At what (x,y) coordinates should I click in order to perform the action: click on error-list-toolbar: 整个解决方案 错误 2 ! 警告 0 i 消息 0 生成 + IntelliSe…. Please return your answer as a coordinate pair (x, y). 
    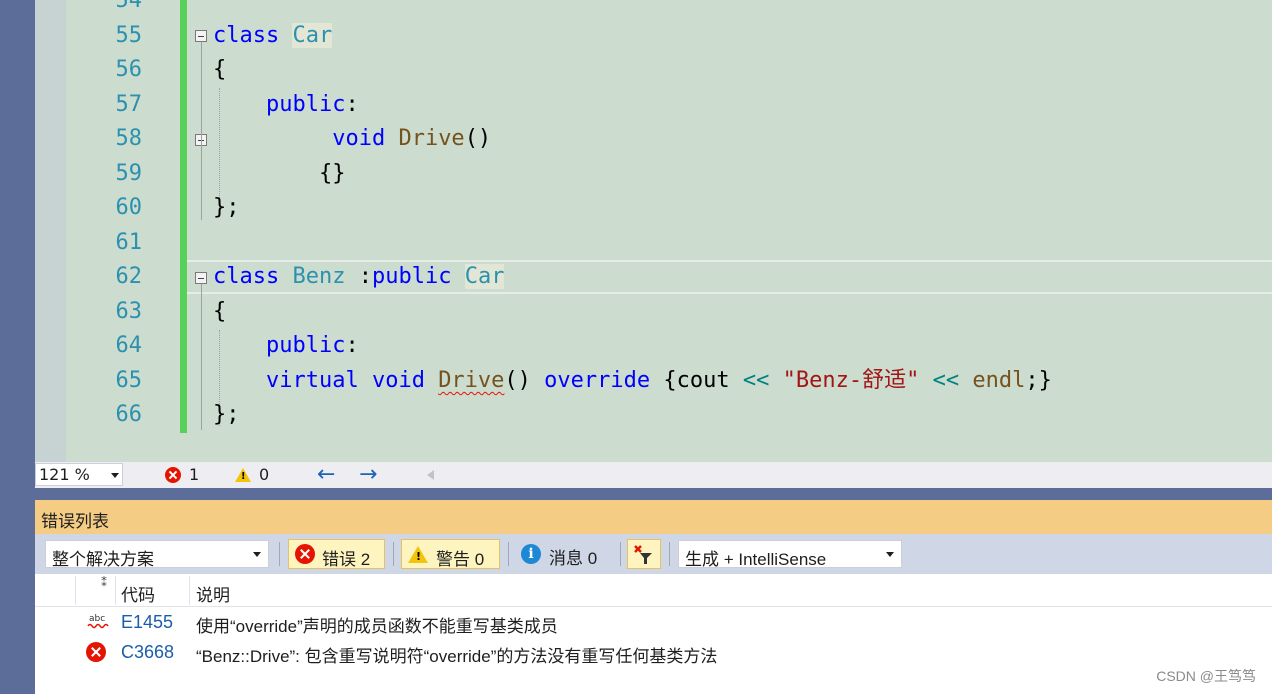
    Looking at the image, I should click on (653, 554).